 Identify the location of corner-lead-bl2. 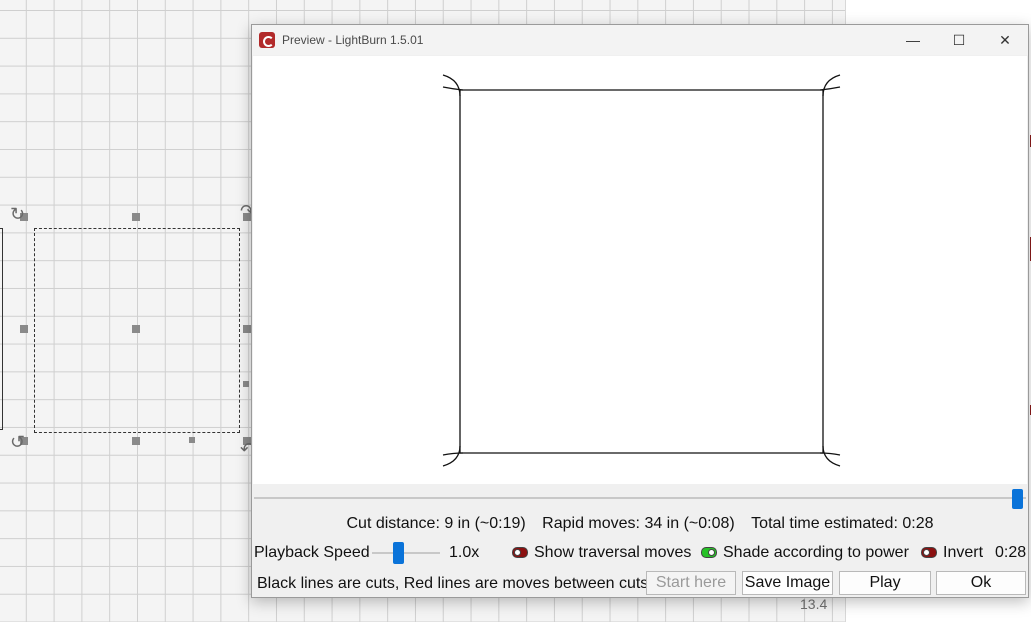
(453, 454).